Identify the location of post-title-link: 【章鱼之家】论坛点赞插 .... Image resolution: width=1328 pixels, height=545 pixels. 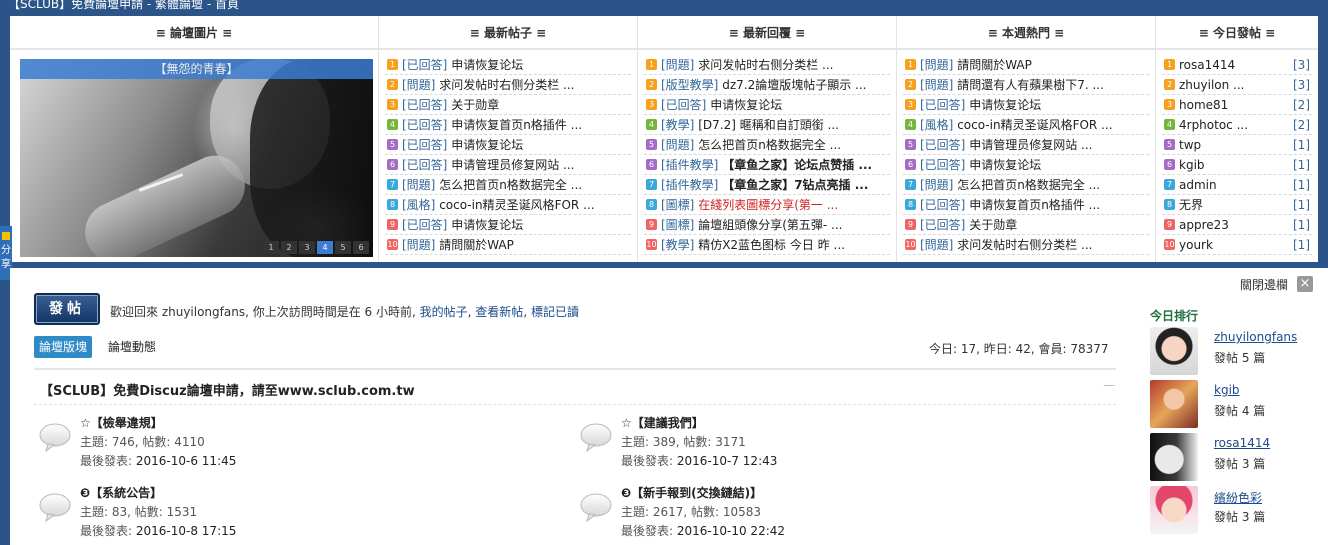
(797, 165).